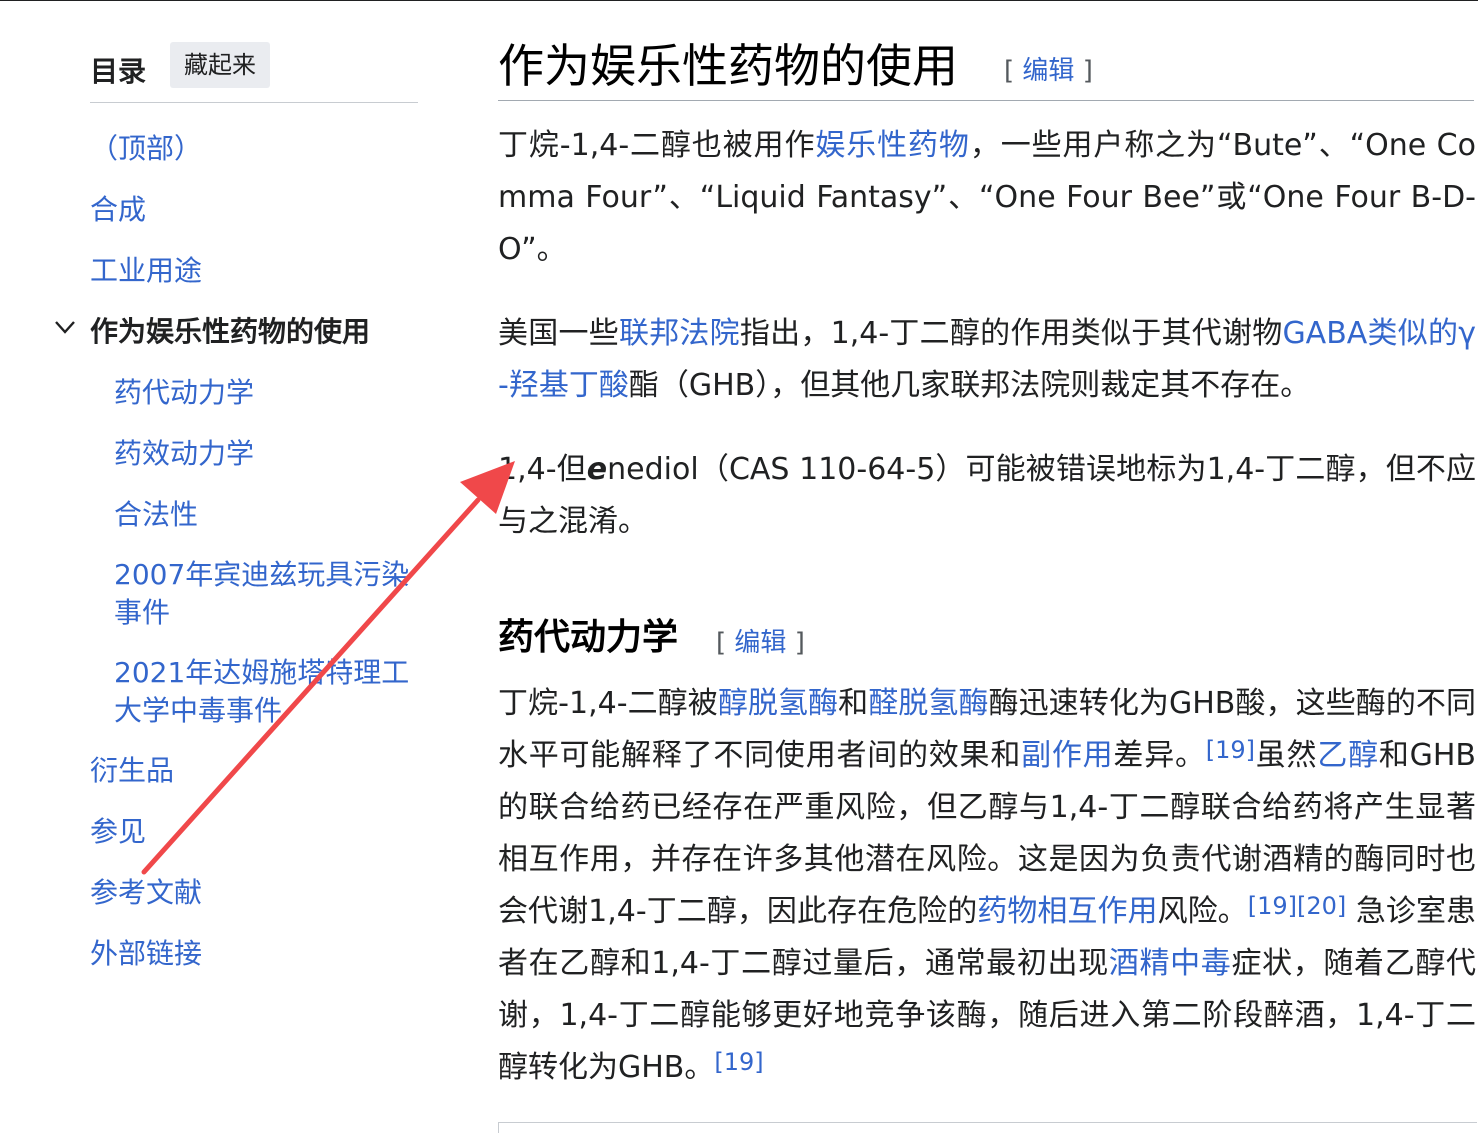 The image size is (1478, 1133). What do you see at coordinates (728, 66) in the screenshot?
I see `section-title: 作为娱乐性药物的使用` at bounding box center [728, 66].